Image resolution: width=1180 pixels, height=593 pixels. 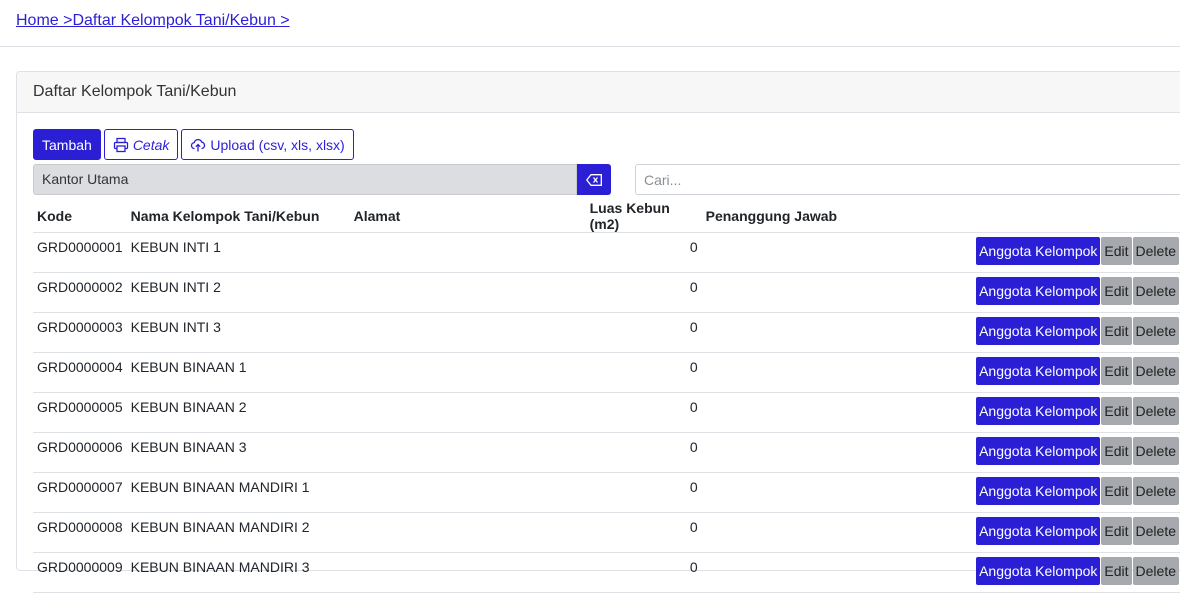 I want to click on cell-nama: KEBUN INTI 3, so click(x=238, y=332).